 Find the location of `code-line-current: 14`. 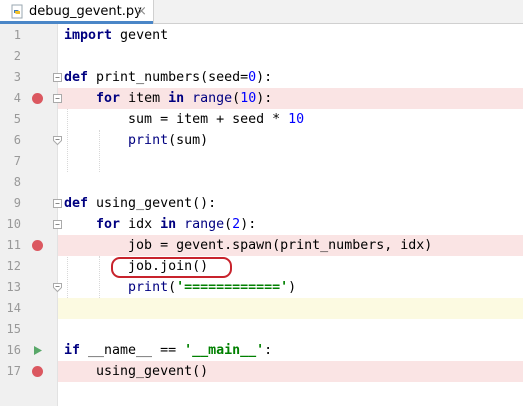

code-line-current: 14 is located at coordinates (261, 308).